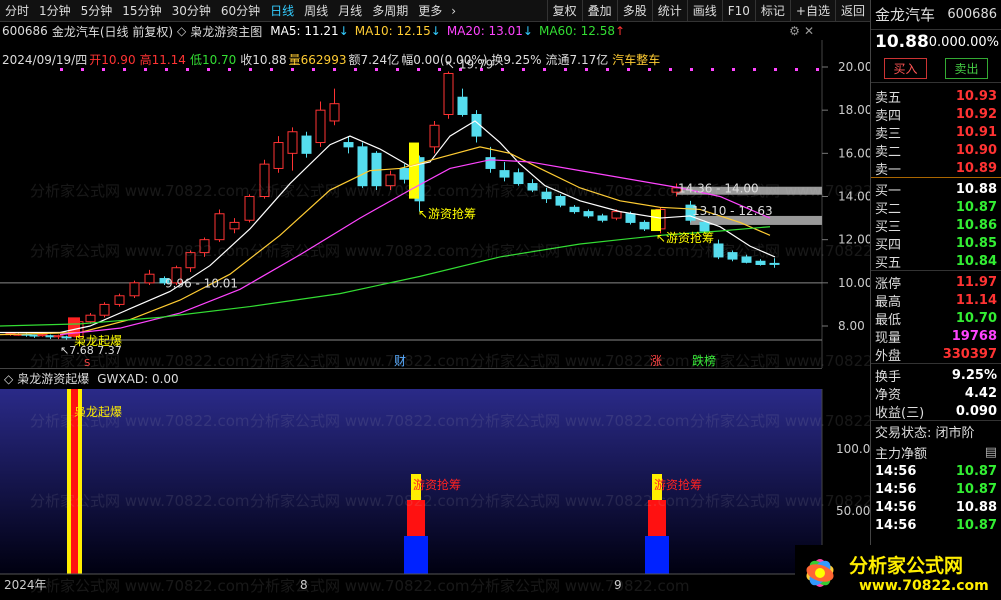 This screenshot has height=600, width=1001. I want to click on tool-button: 标记, so click(772, 11).